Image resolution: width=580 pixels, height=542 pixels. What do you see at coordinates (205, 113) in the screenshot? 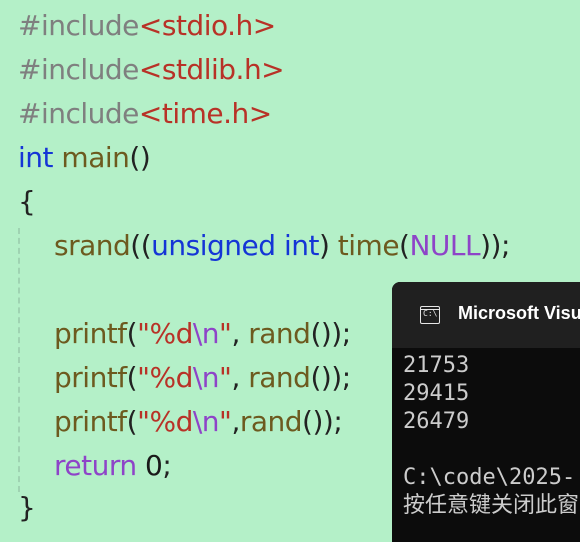
I see `include-header: <time.h>` at bounding box center [205, 113].